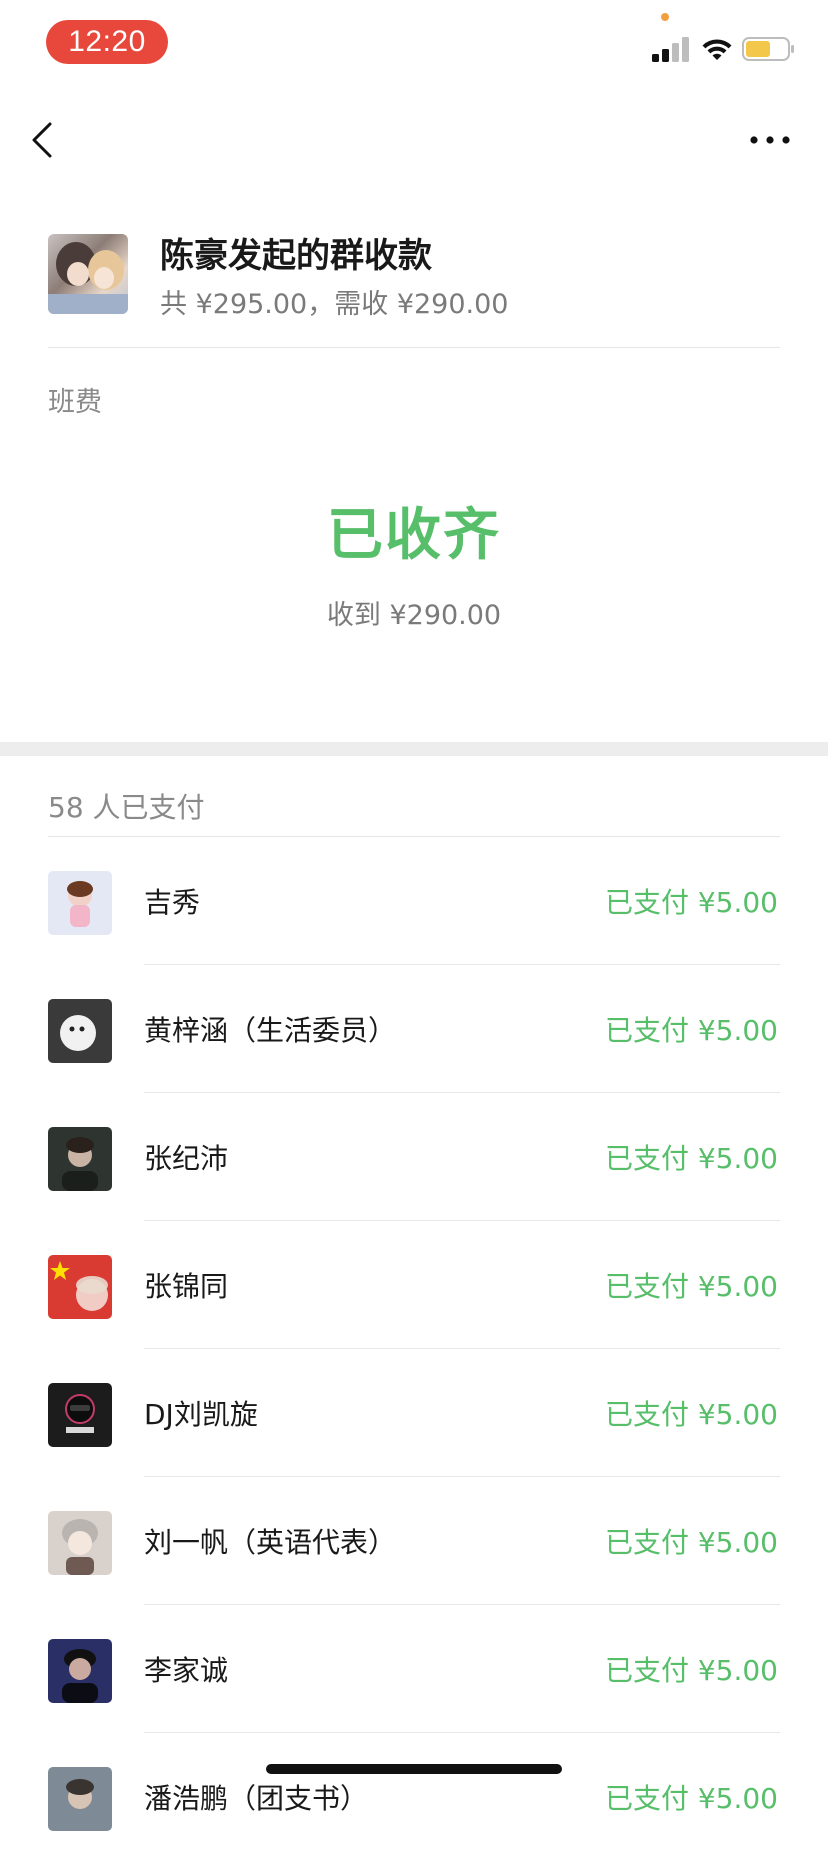 The image size is (828, 1861). I want to click on back-chevron-icon, so click(43, 140).